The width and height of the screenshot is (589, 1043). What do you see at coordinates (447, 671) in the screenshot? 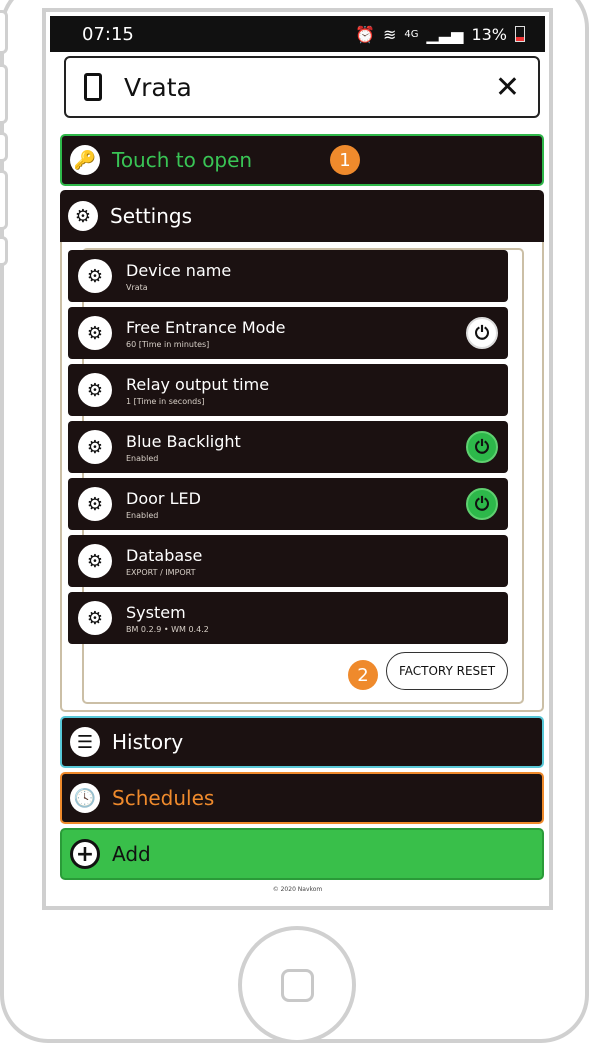
I see `factory-reset-button: FACTORY RESET` at bounding box center [447, 671].